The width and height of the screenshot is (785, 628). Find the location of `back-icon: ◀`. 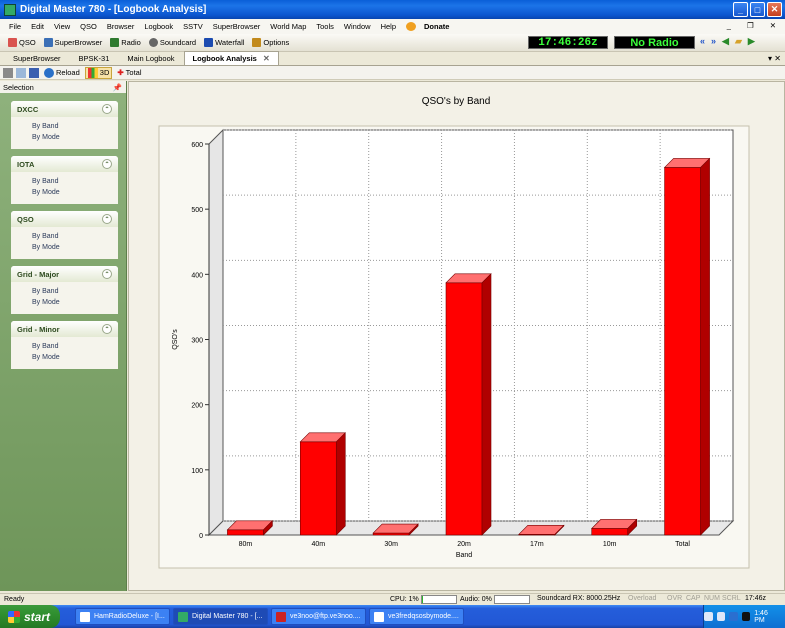

back-icon: ◀ is located at coordinates (725, 41).